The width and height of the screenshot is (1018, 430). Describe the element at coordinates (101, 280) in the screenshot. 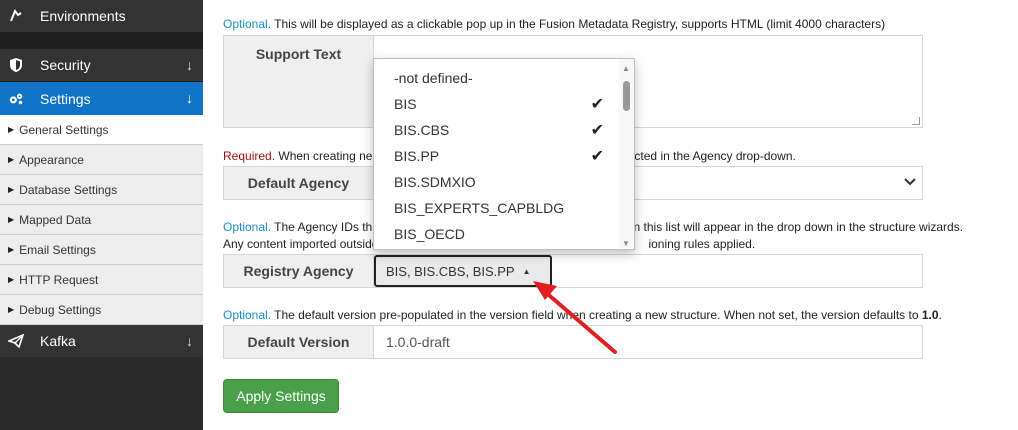

I see `sidebar-item-http-request: ▶ HTTP Request` at that location.